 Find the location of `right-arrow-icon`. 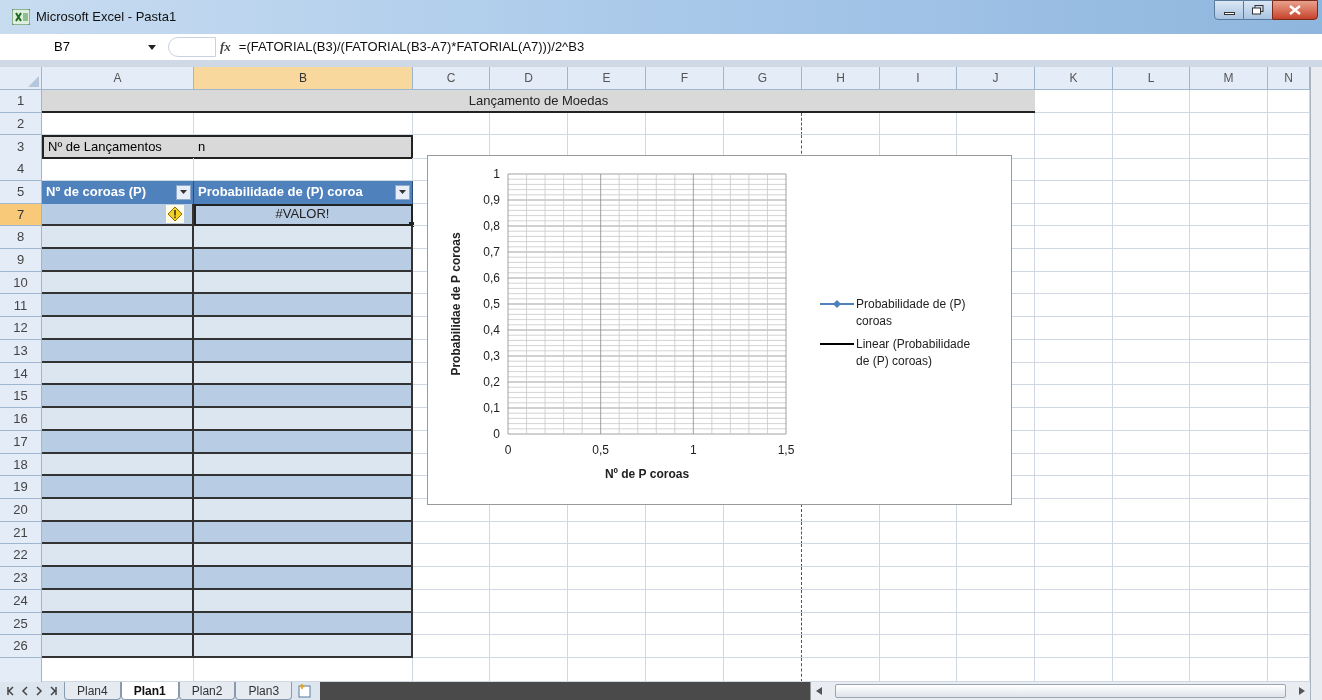

right-arrow-icon is located at coordinates (1302, 691).